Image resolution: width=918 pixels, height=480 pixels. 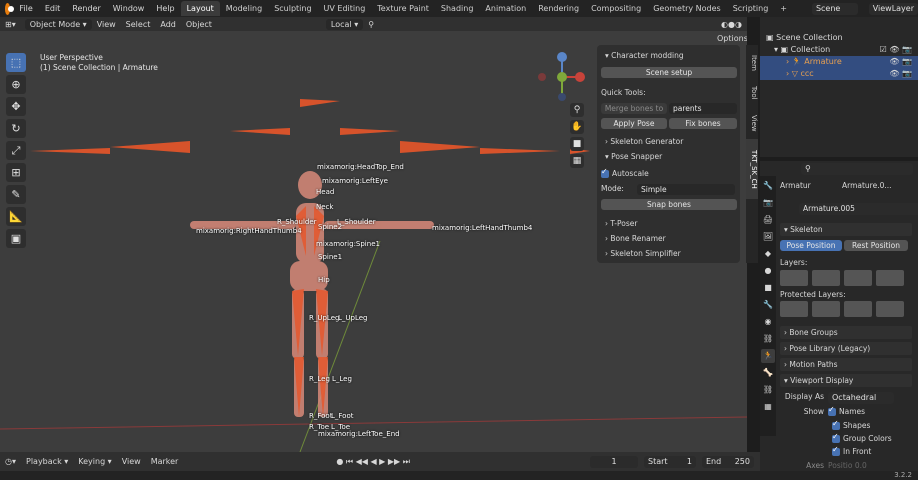 I want to click on start-frame-field: Start 1, so click(x=670, y=461).